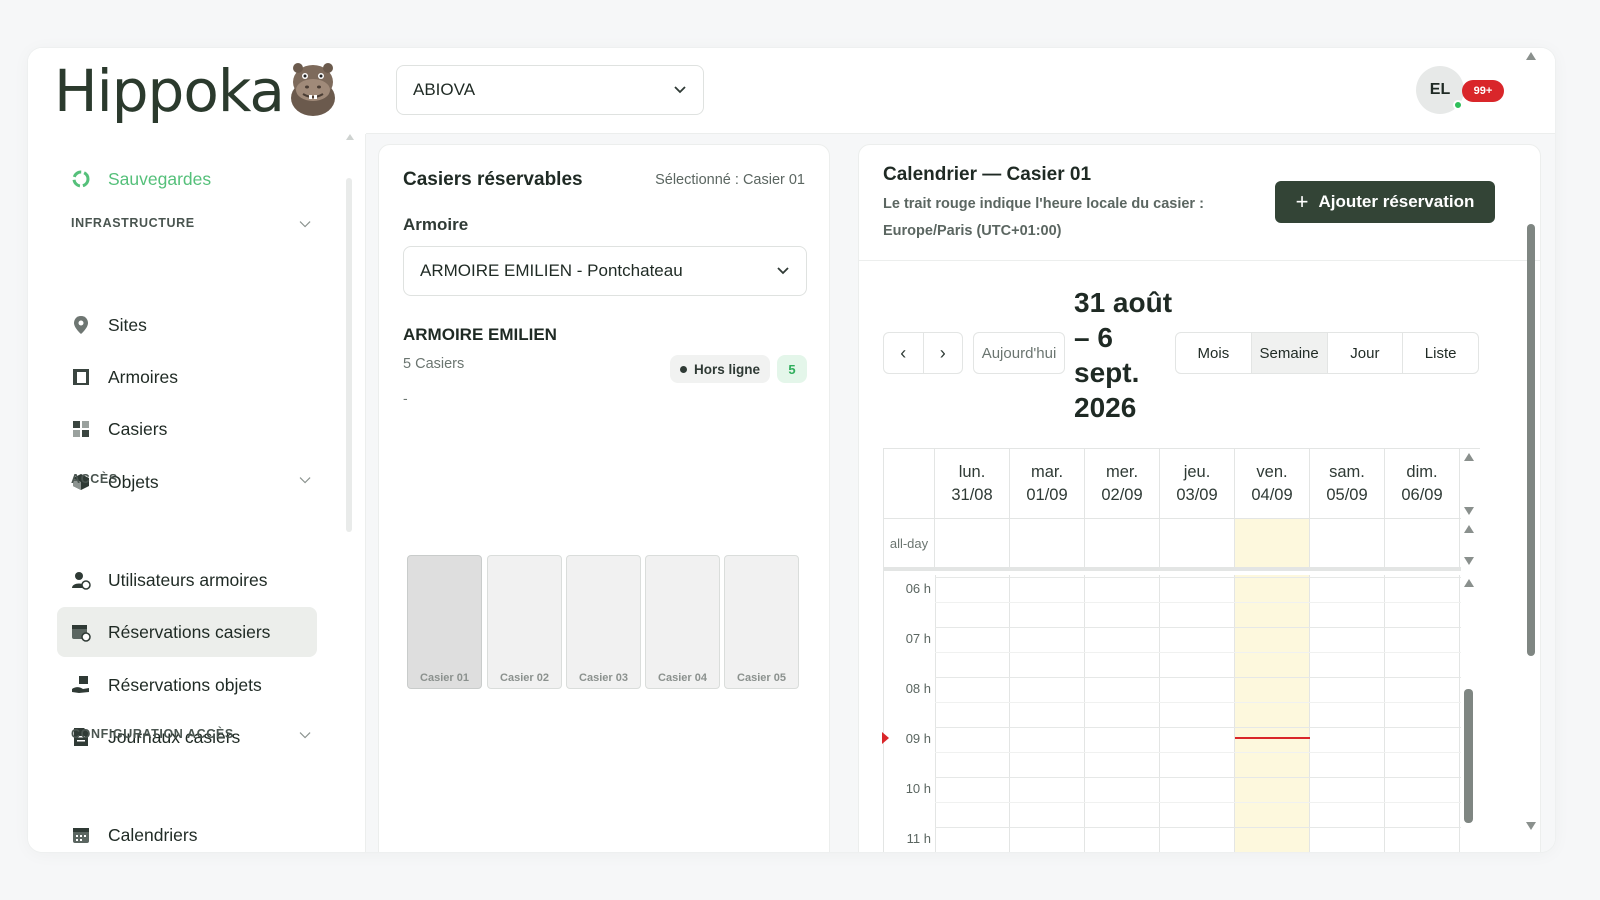  Describe the element at coordinates (918, 688) in the screenshot. I see `hour-label: 08 h` at that location.